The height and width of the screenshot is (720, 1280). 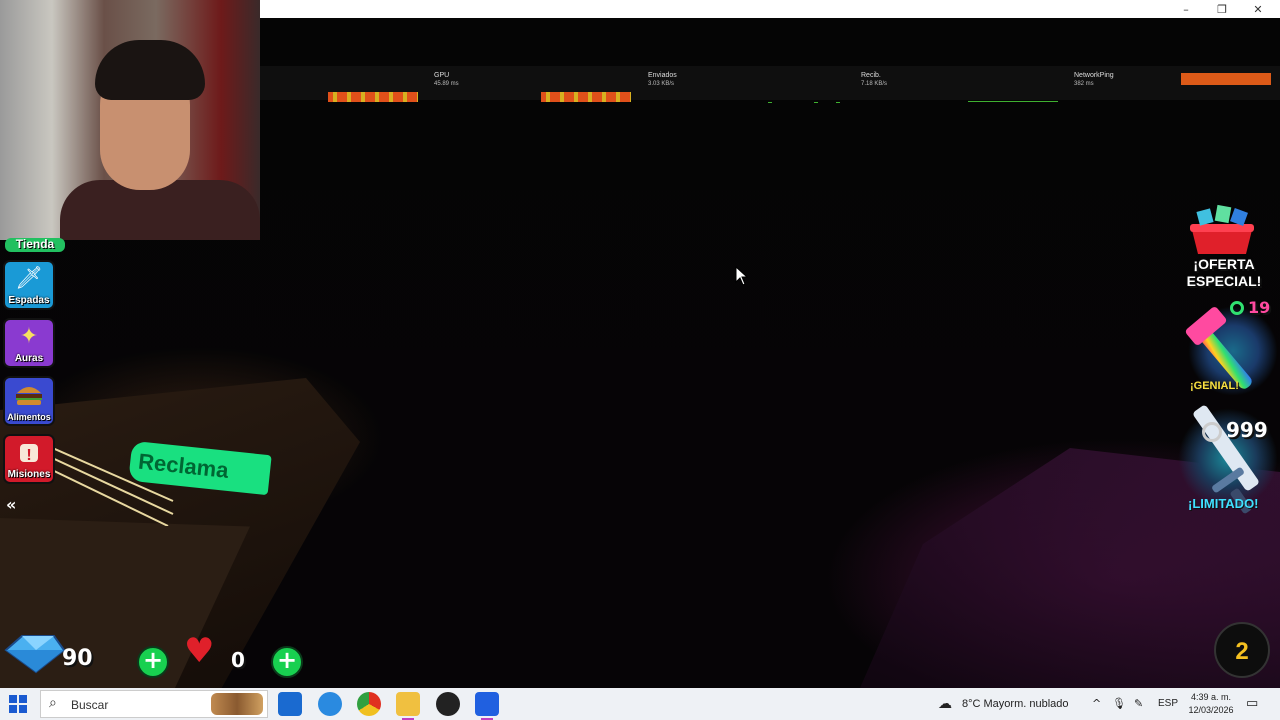 I want to click on add-gems-button: +, so click(x=153, y=662).